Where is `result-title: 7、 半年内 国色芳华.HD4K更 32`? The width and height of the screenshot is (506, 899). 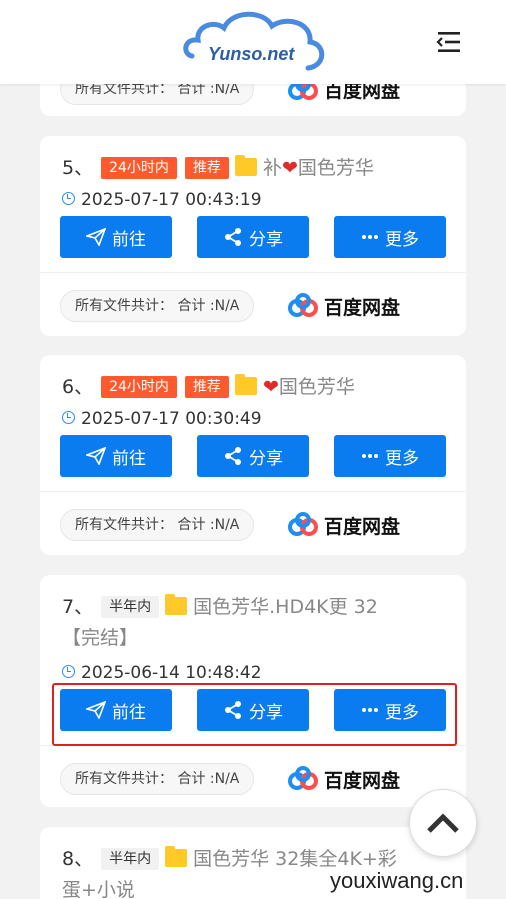
result-title: 7、 半年内 国色芳华.HD4K更 32 is located at coordinates (257, 607).